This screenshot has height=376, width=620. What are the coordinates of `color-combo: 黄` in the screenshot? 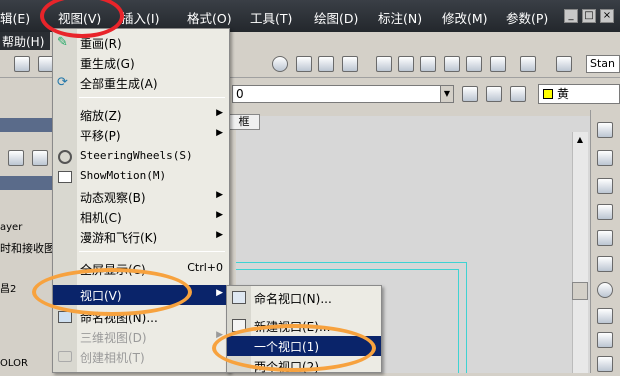 It's located at (579, 94).